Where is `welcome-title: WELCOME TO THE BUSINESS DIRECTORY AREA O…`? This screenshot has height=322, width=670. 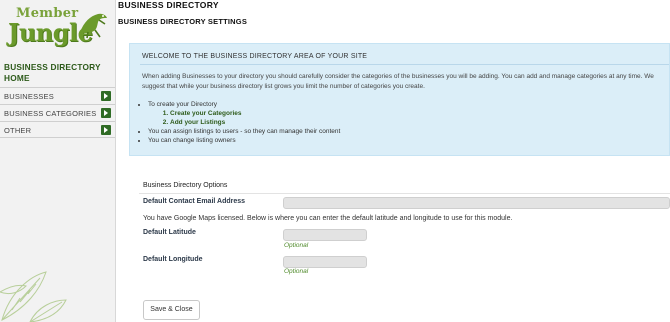 welcome-title: WELCOME TO THE BUSINESS DIRECTORY AREA O… is located at coordinates (255, 56).